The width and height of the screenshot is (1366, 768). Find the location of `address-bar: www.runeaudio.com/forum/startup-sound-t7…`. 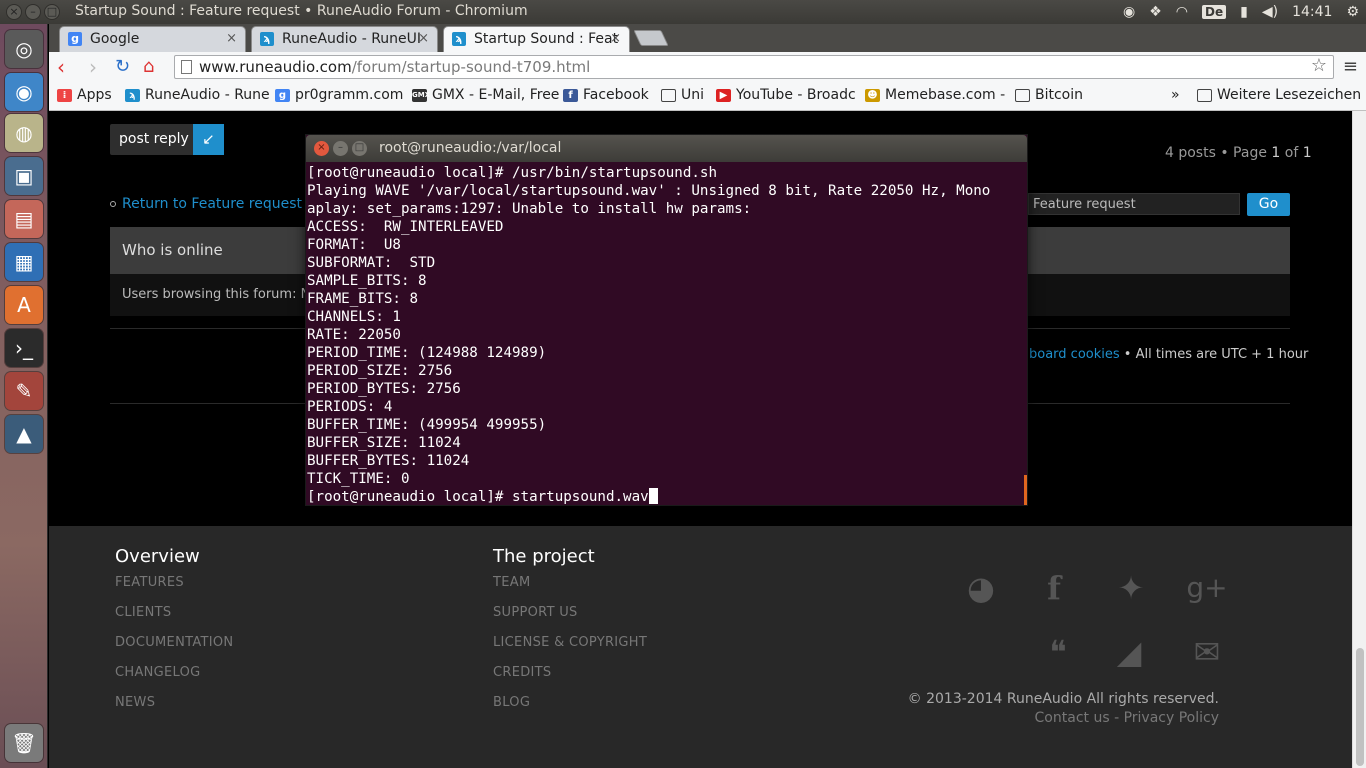

address-bar: www.runeaudio.com/forum/startup-sound-t7… is located at coordinates (754, 67).